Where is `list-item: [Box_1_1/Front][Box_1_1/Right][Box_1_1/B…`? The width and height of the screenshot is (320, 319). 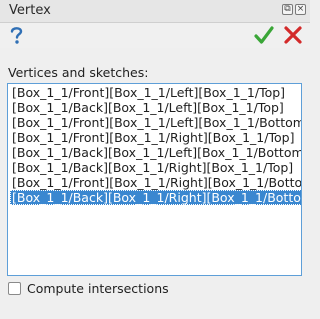 list-item: [Box_1_1/Front][Box_1_1/Right][Box_1_1/B… is located at coordinates (155, 182).